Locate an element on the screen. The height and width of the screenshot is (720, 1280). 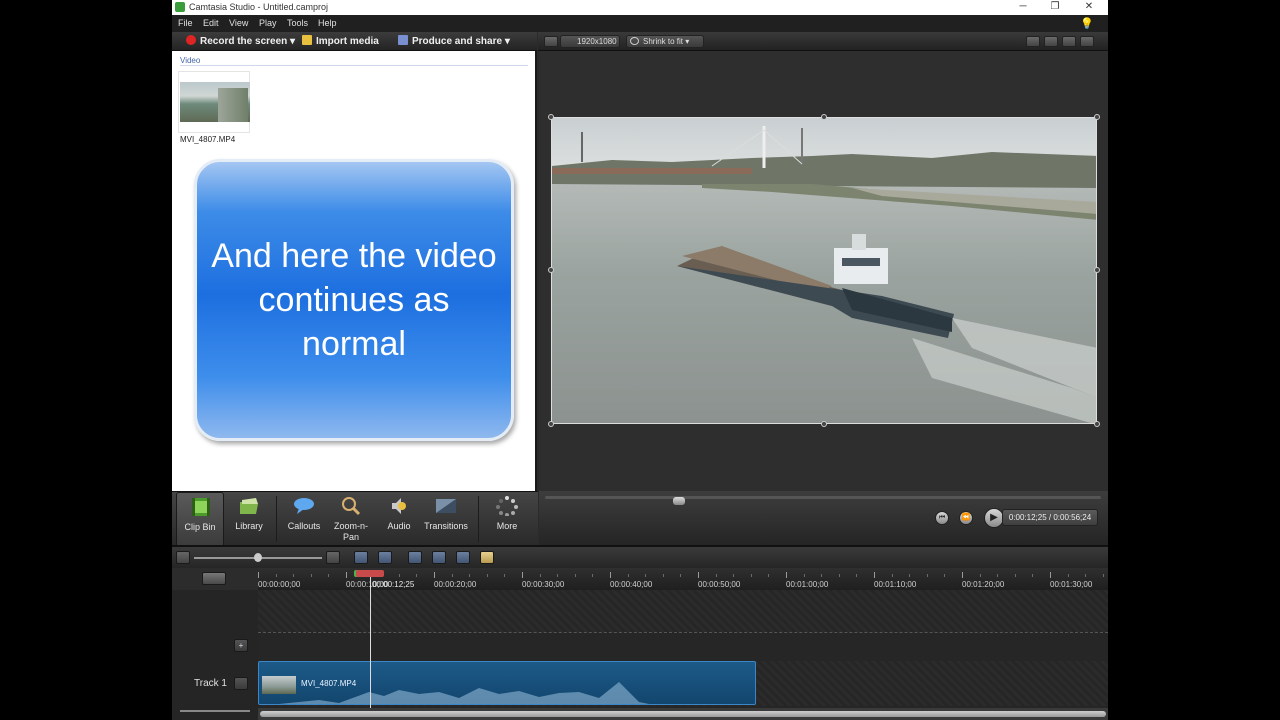
timeline-settings-gear-icon is located at coordinates (214, 578).